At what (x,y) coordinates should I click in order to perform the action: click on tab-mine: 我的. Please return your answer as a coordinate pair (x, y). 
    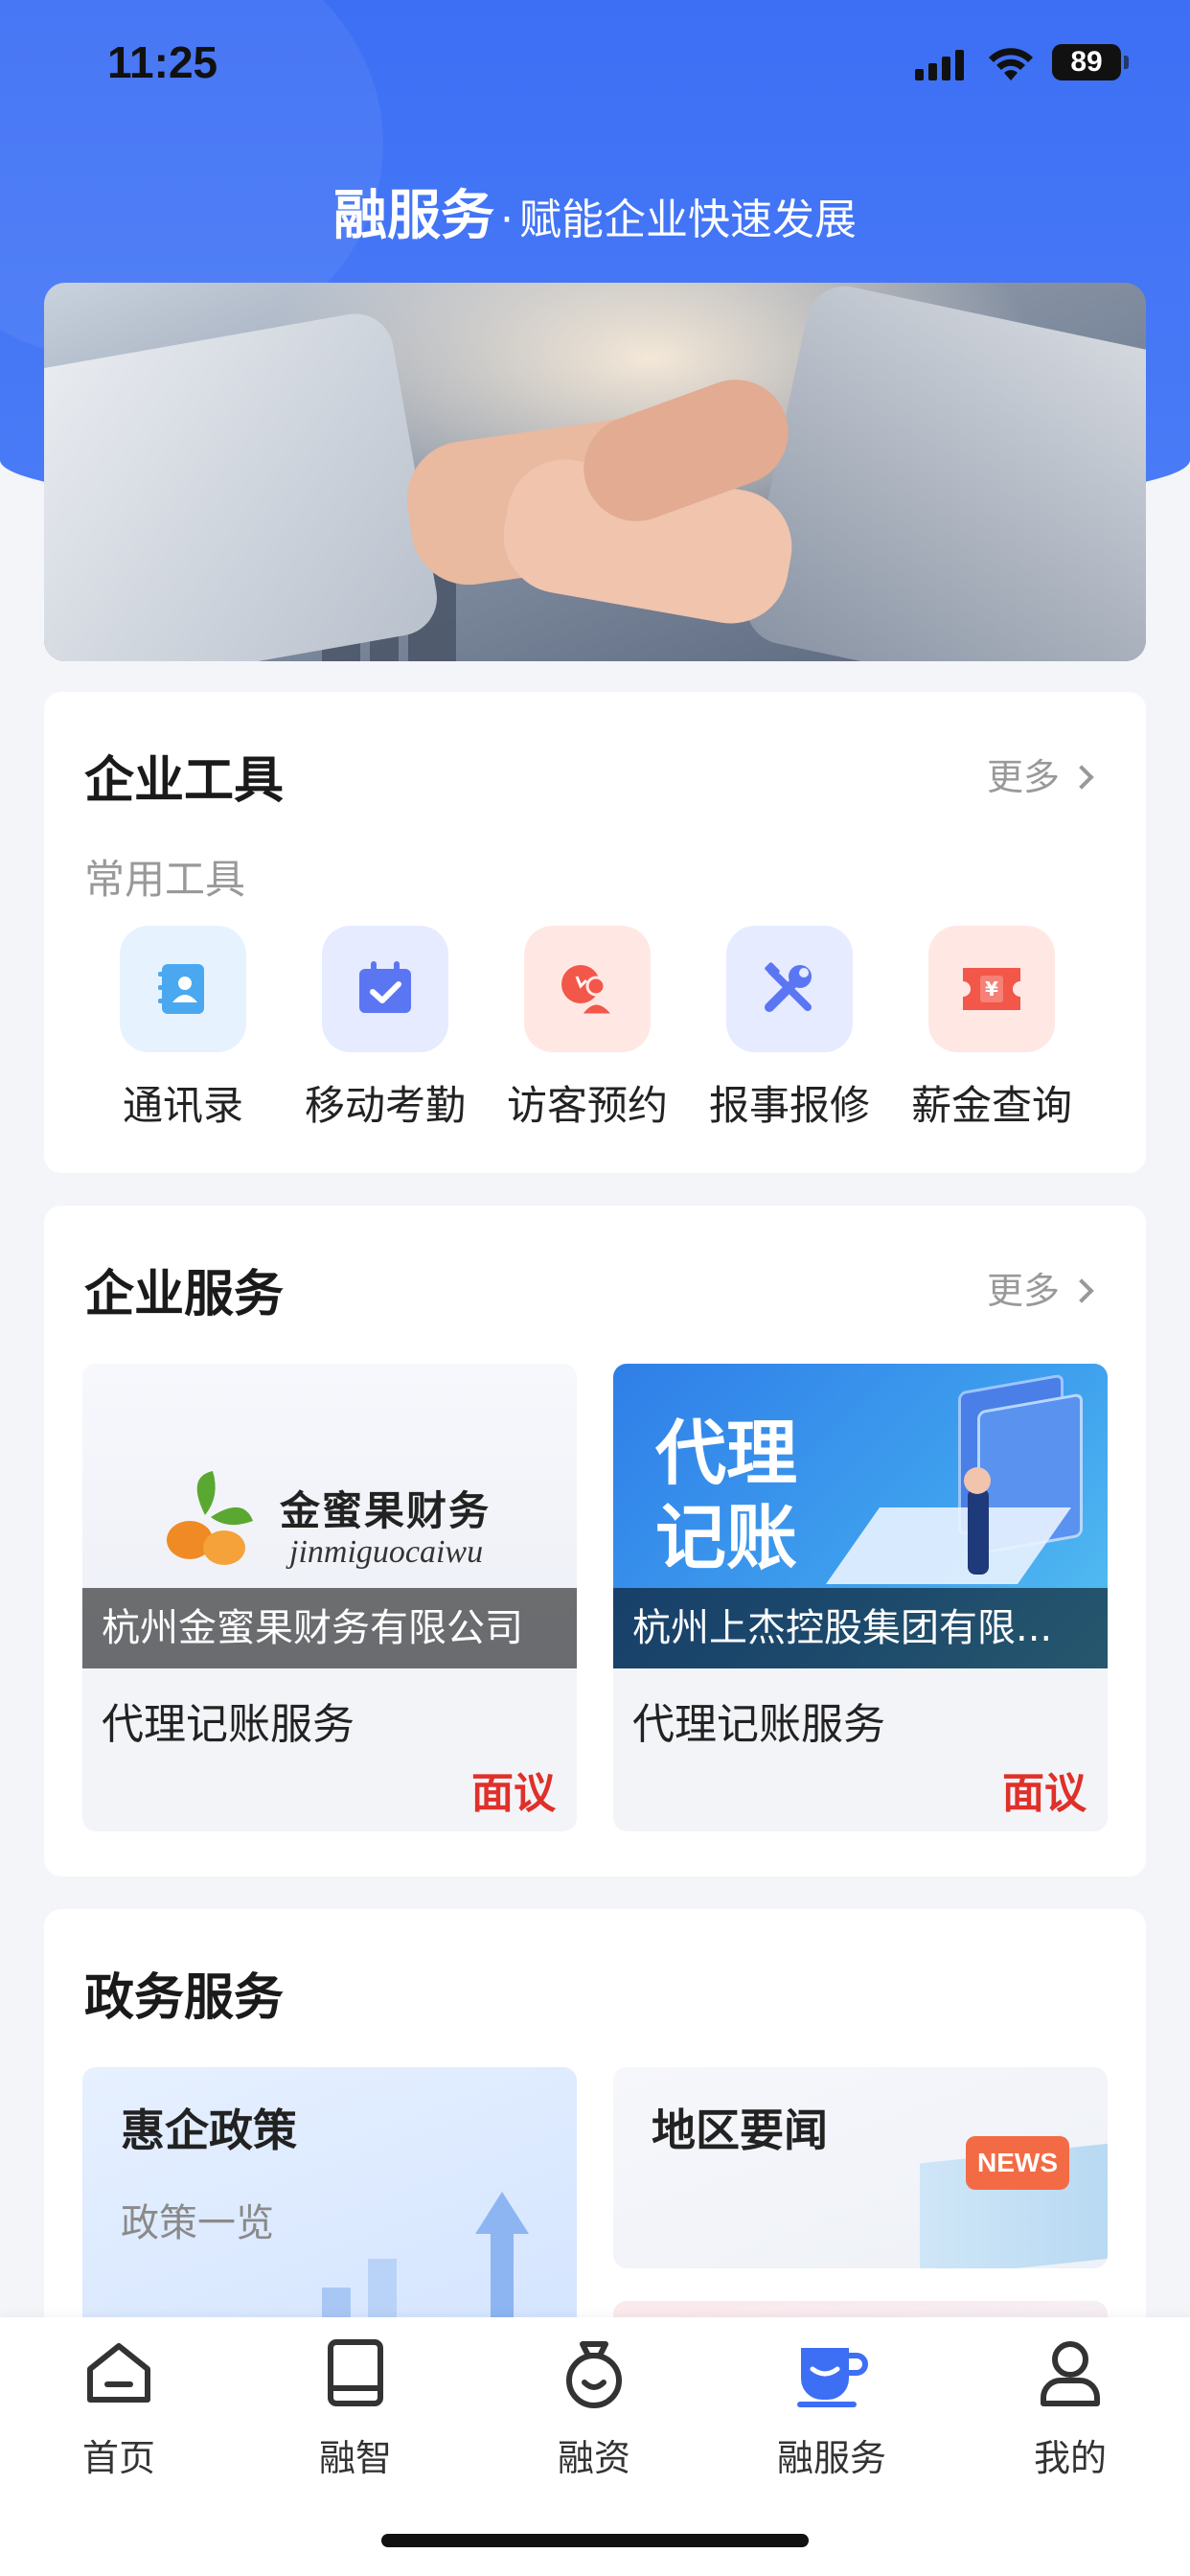
    Looking at the image, I should click on (1070, 2407).